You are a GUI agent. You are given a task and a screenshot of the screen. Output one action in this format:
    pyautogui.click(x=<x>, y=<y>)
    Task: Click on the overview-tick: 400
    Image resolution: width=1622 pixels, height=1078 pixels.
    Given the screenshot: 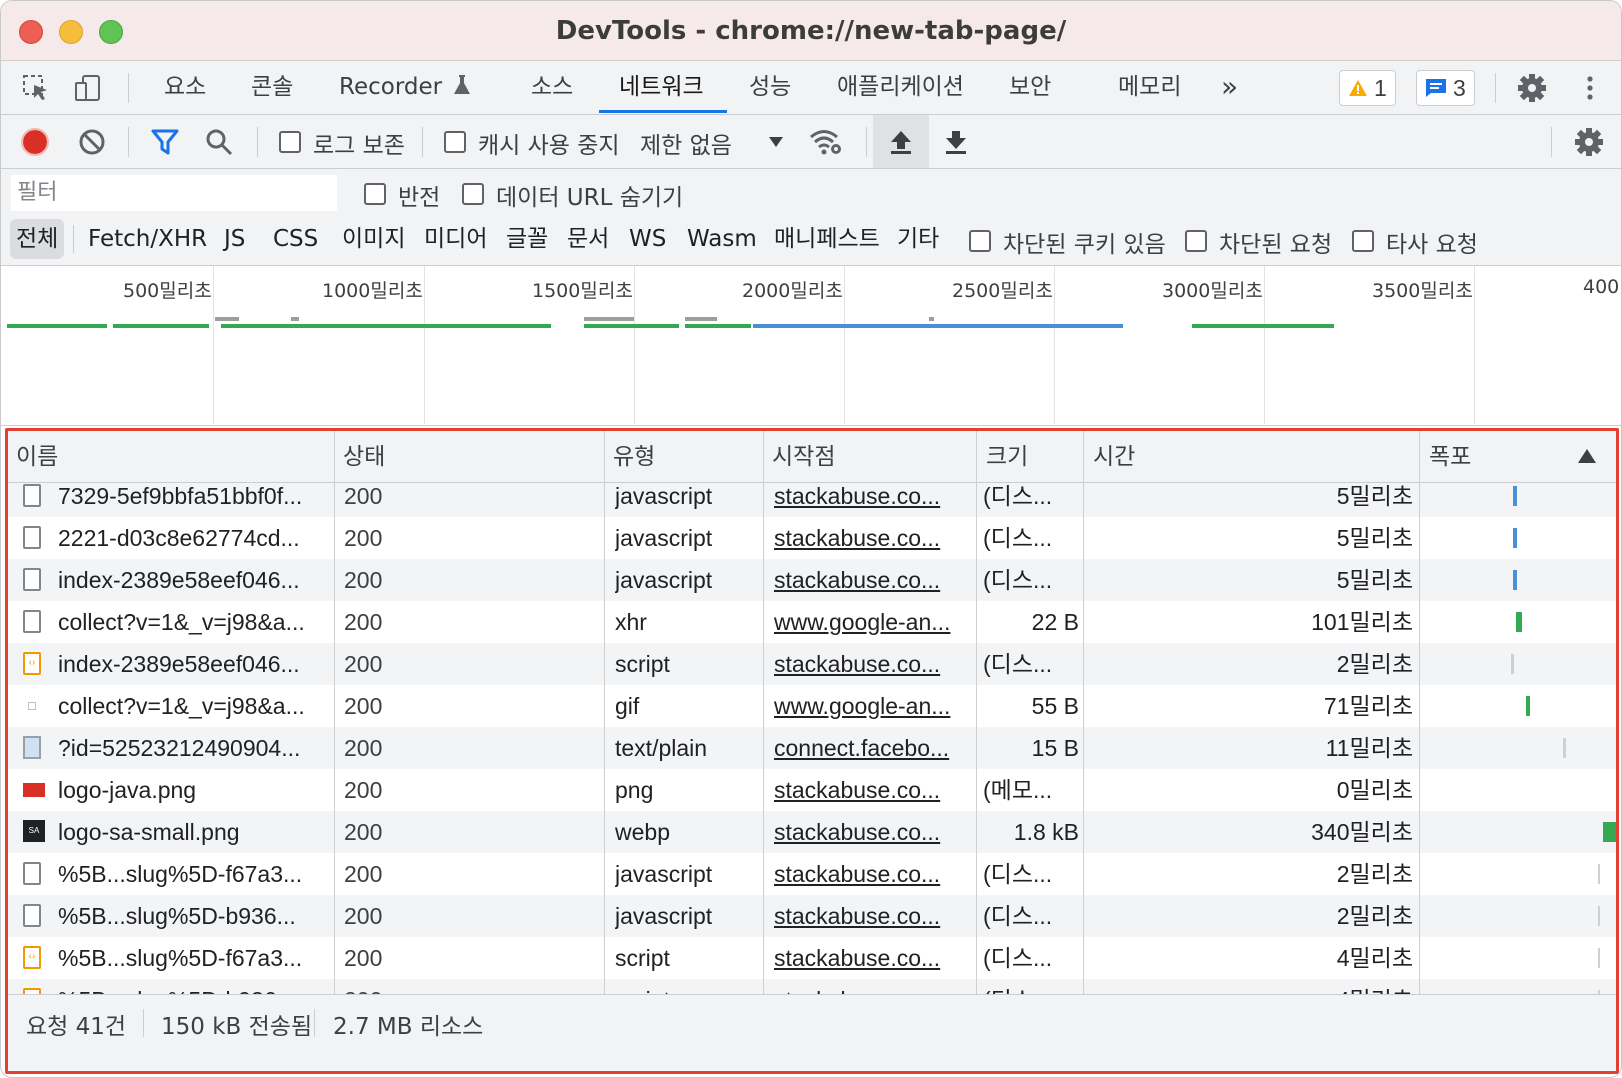 What is the action you would take?
    pyautogui.click(x=1601, y=287)
    